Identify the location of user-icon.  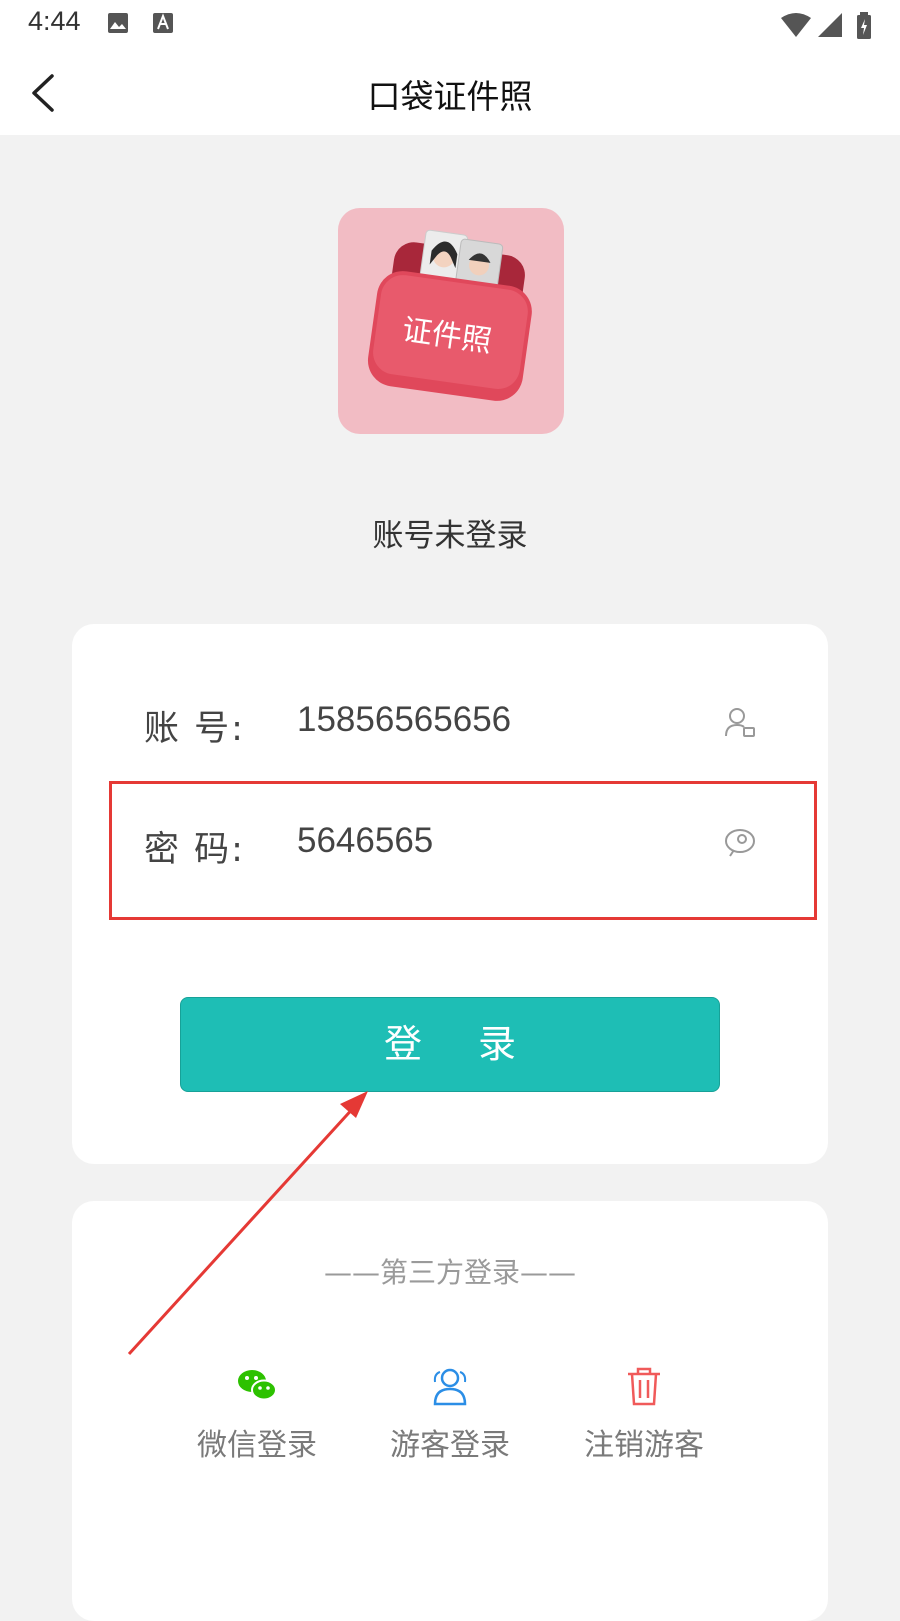
(740, 722).